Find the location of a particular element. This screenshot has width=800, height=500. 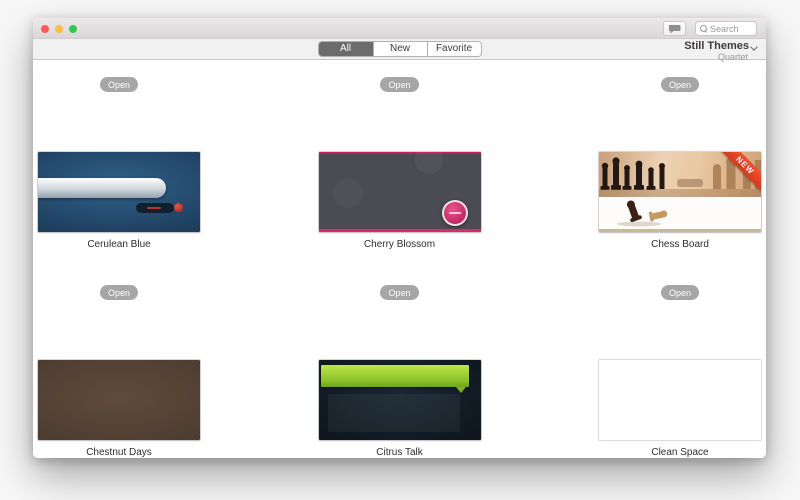

traffic-lights is located at coordinates (59, 29).